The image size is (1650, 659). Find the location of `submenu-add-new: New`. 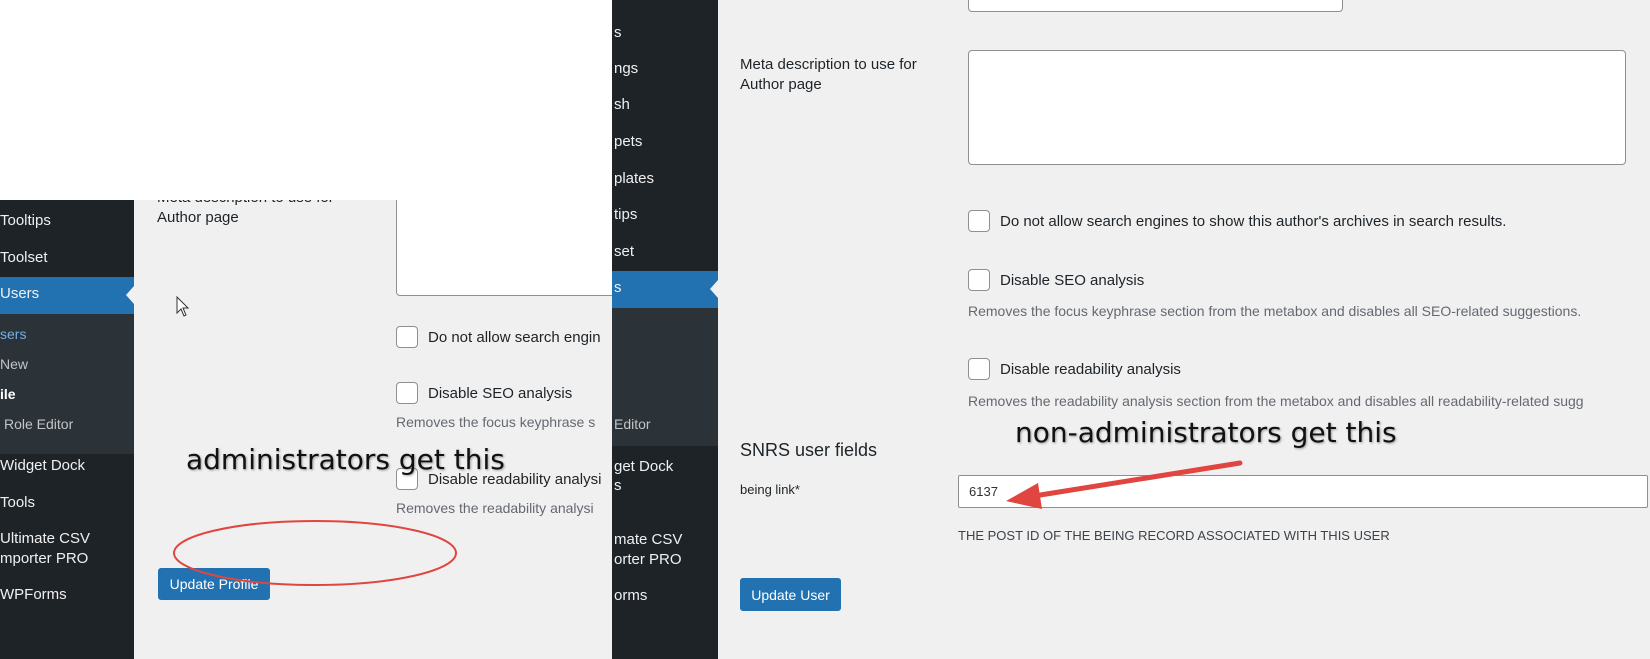

submenu-add-new: New is located at coordinates (14, 364).